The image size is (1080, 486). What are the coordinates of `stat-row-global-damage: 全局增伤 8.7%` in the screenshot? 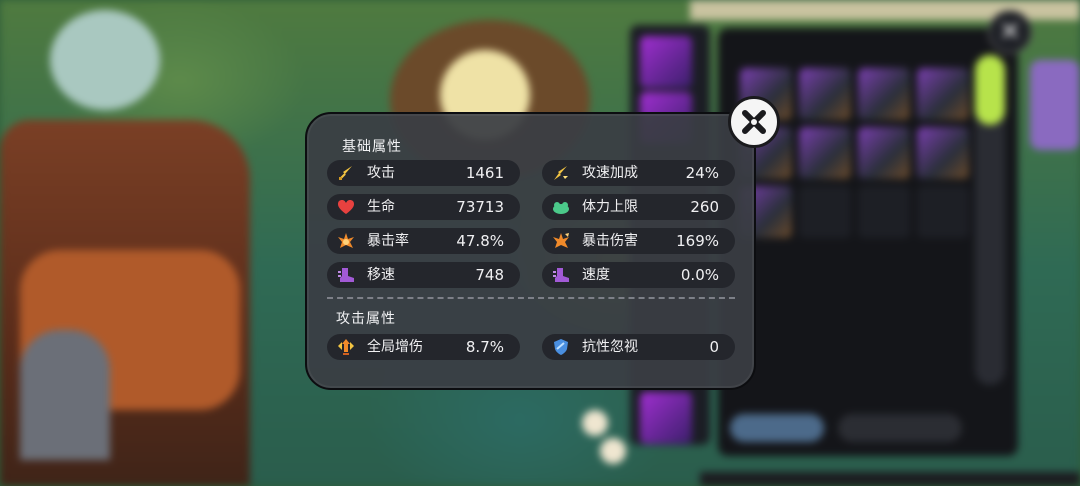 It's located at (423, 347).